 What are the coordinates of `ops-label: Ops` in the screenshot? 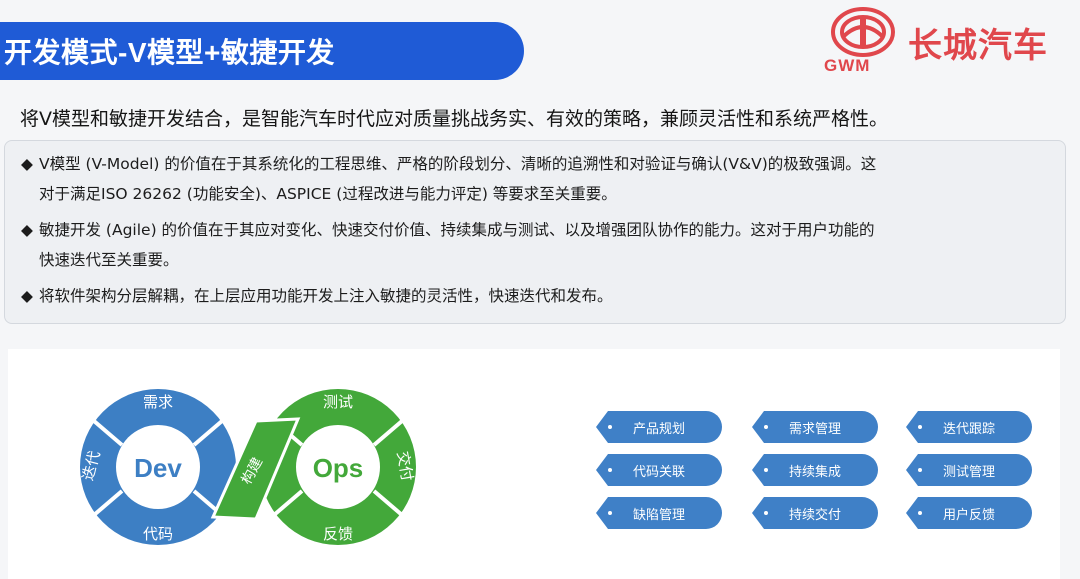 It's located at (338, 468).